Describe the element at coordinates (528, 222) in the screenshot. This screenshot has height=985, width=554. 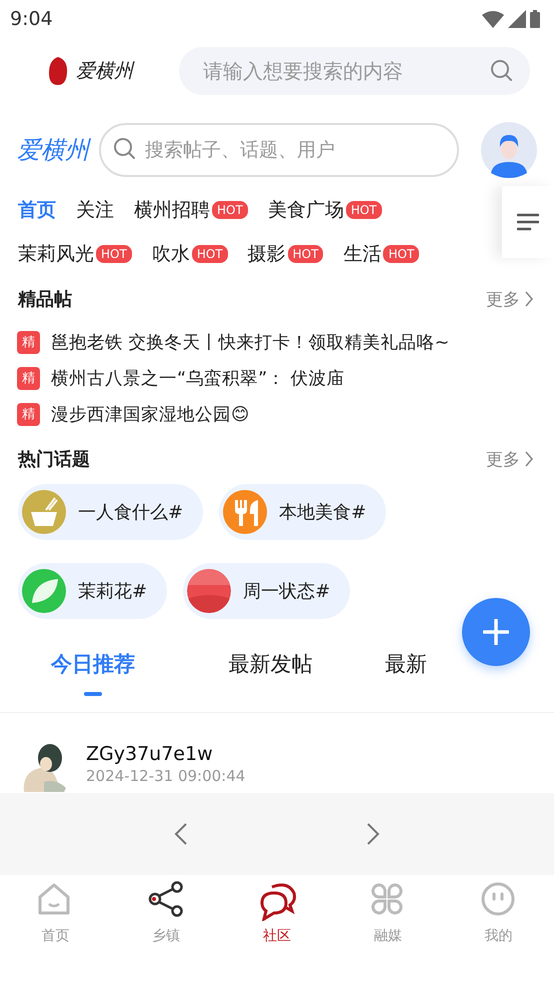
I see `menu-icon` at that location.